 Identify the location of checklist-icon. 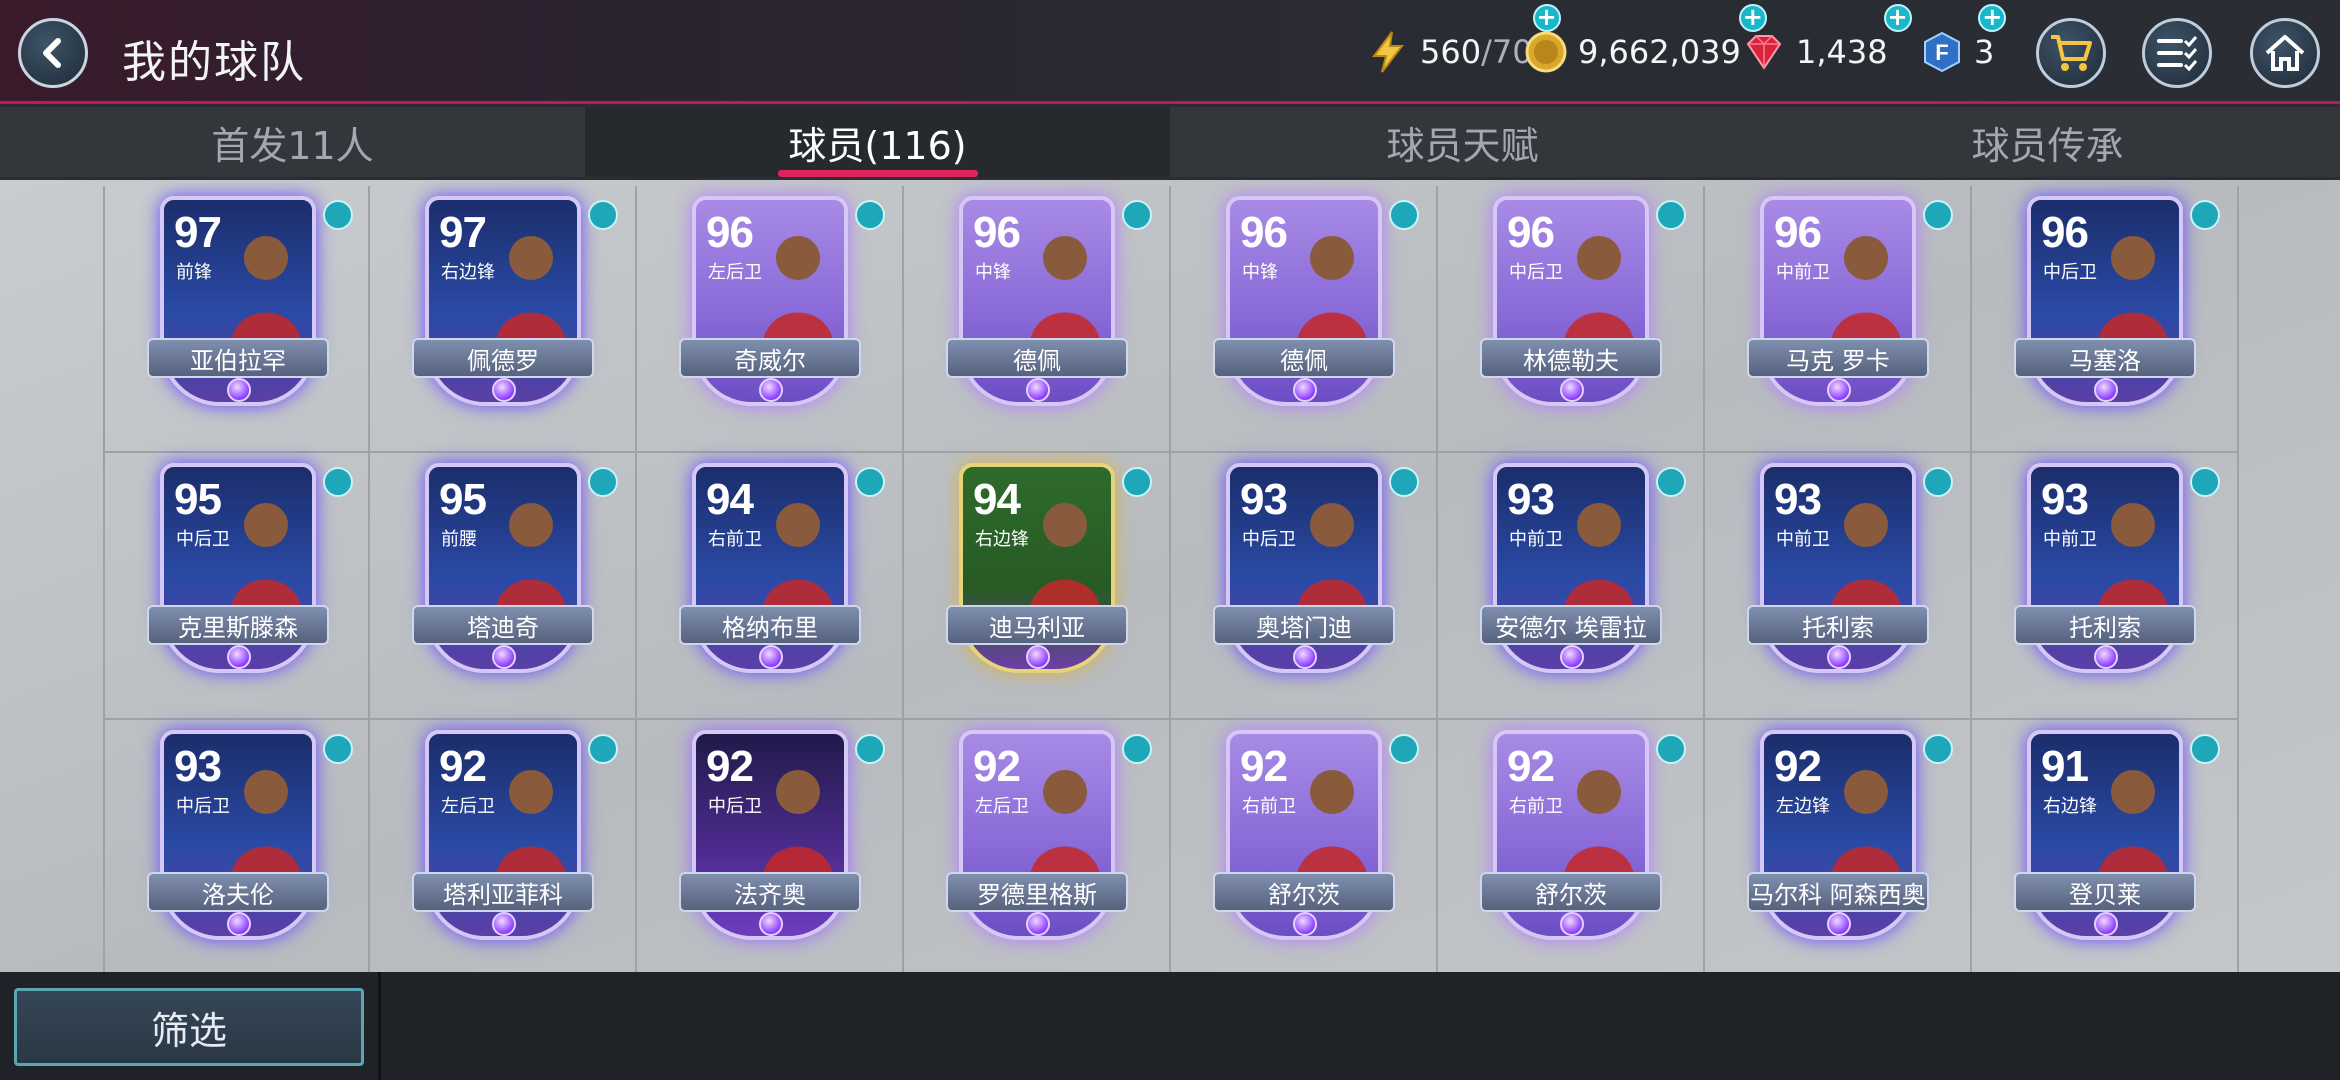
(2177, 54).